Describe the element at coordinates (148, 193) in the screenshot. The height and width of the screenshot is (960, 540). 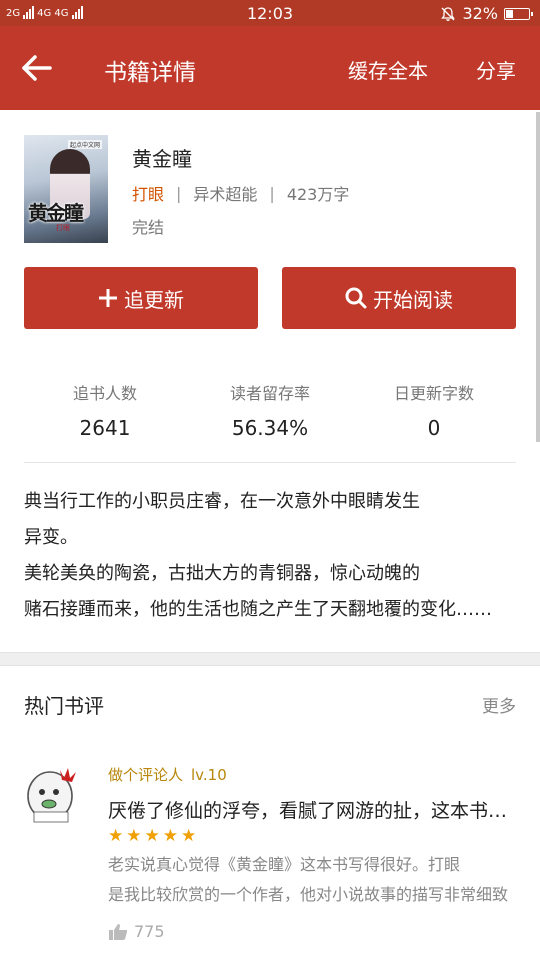
I see `book-author-link: 打眼` at that location.